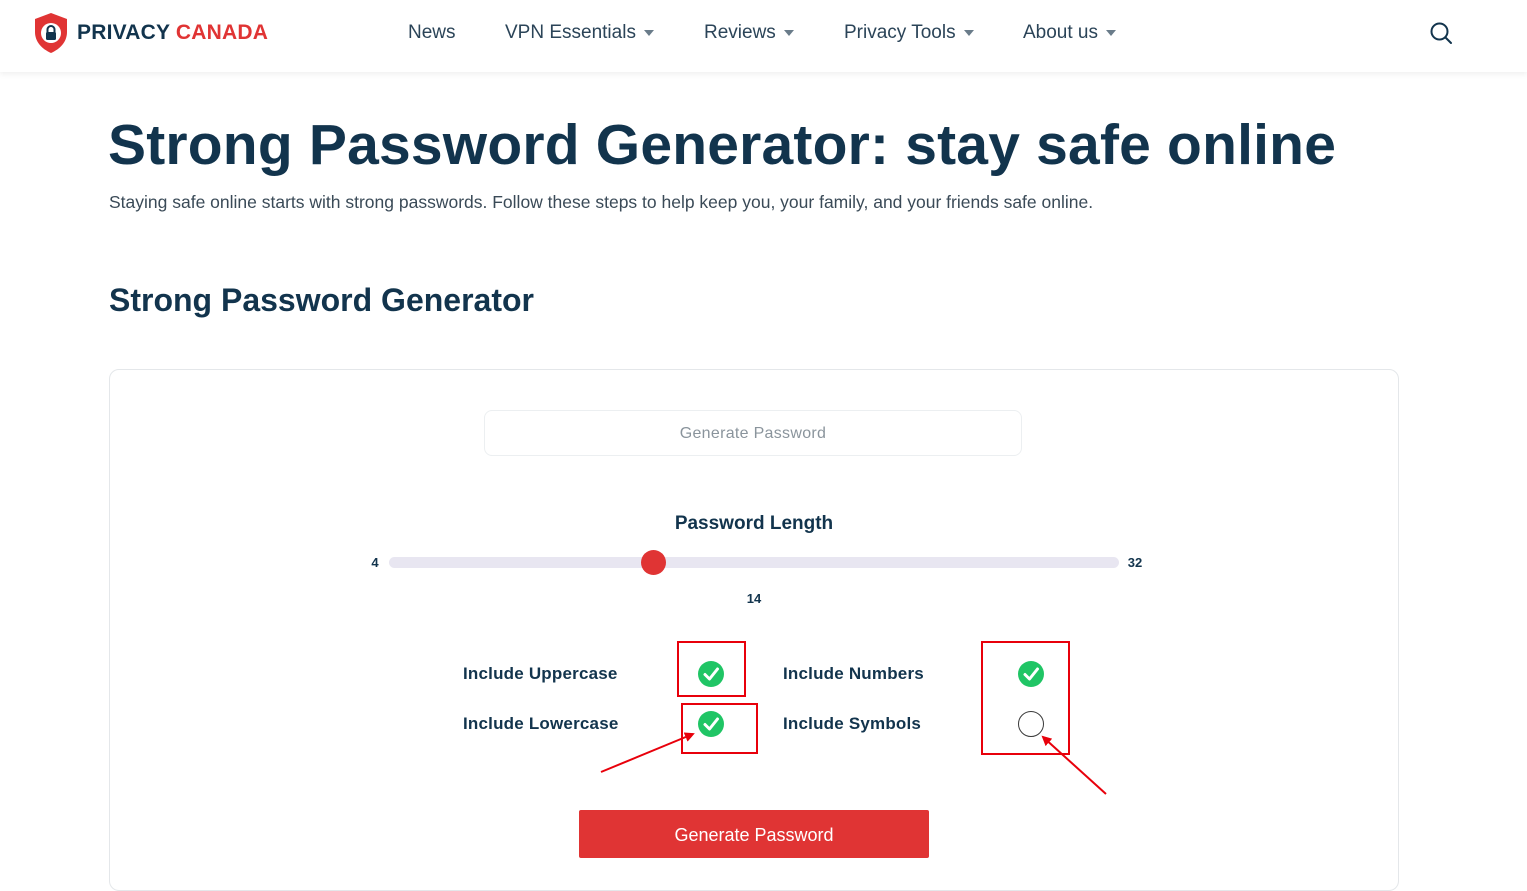 This screenshot has width=1527, height=891. I want to click on generate-password-button: Generate Password, so click(754, 834).